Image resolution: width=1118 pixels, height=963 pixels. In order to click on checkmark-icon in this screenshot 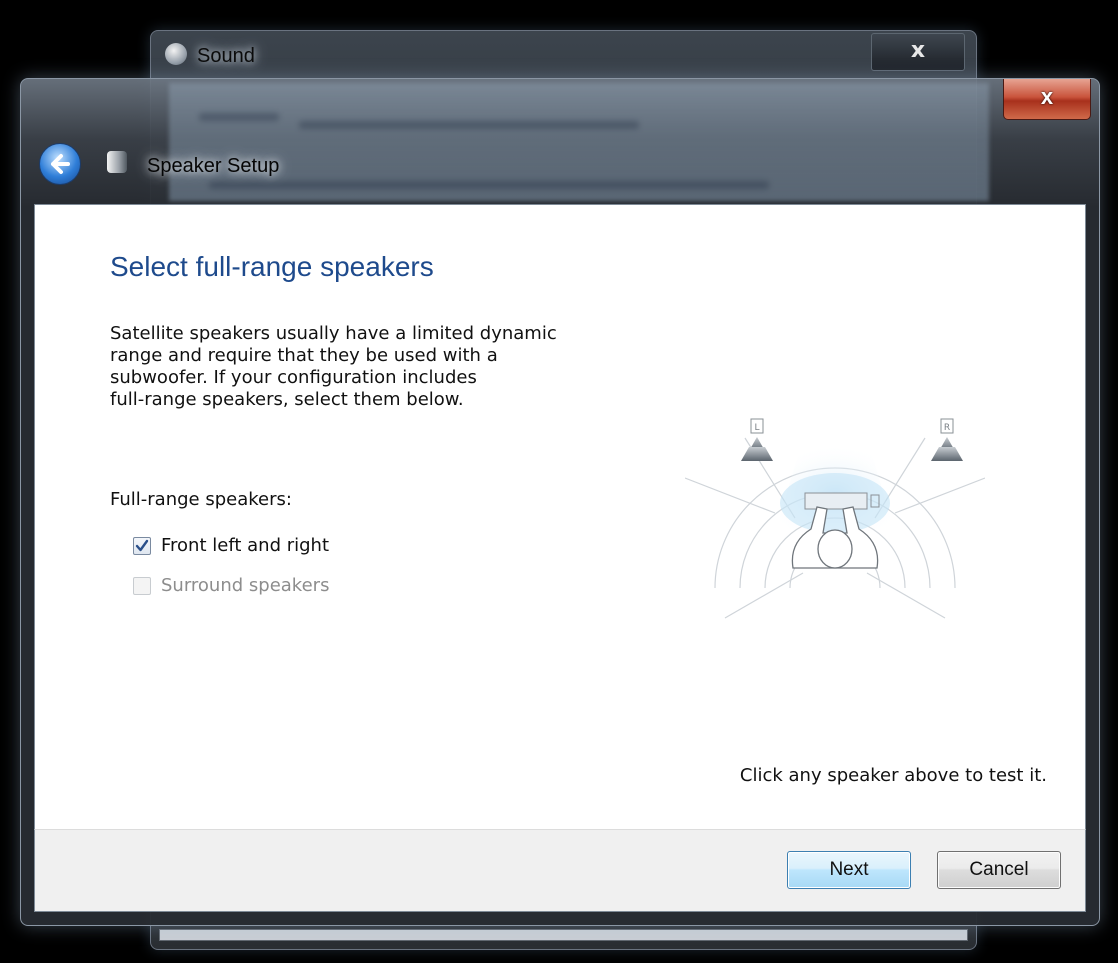, I will do `click(142, 545)`.